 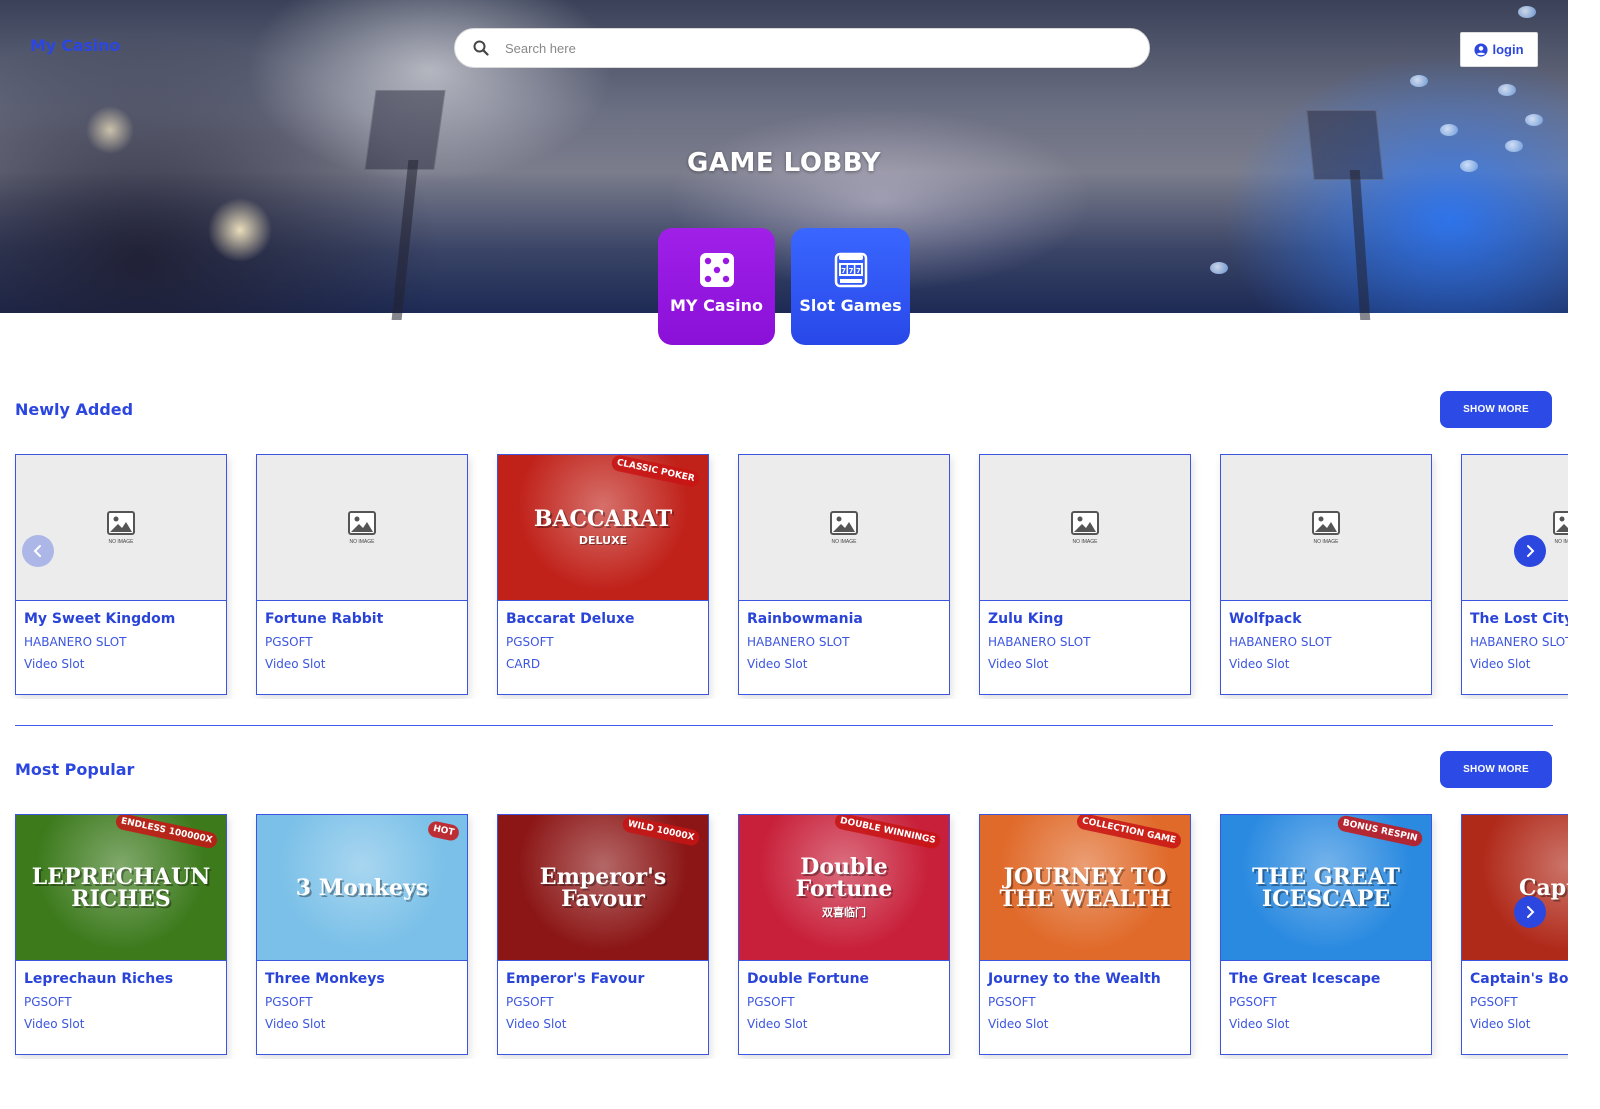 What do you see at coordinates (75, 769) in the screenshot?
I see `section-title-most-popular: Most Popular` at bounding box center [75, 769].